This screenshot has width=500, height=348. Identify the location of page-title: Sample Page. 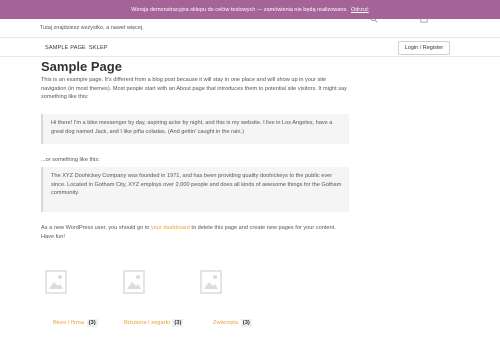
(81, 66).